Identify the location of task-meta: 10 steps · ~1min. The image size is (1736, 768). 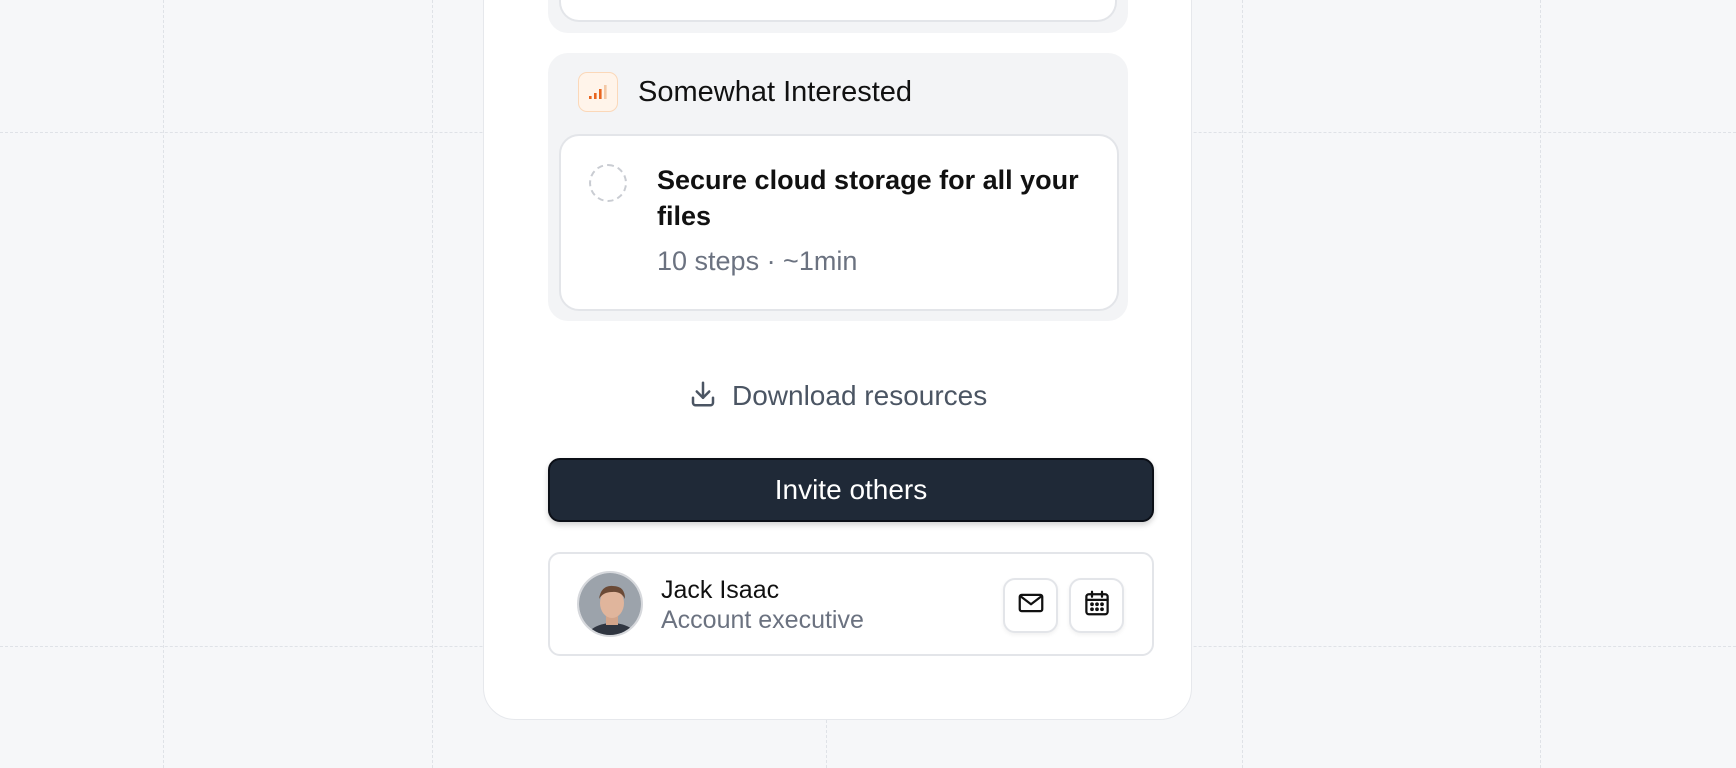
(757, 261).